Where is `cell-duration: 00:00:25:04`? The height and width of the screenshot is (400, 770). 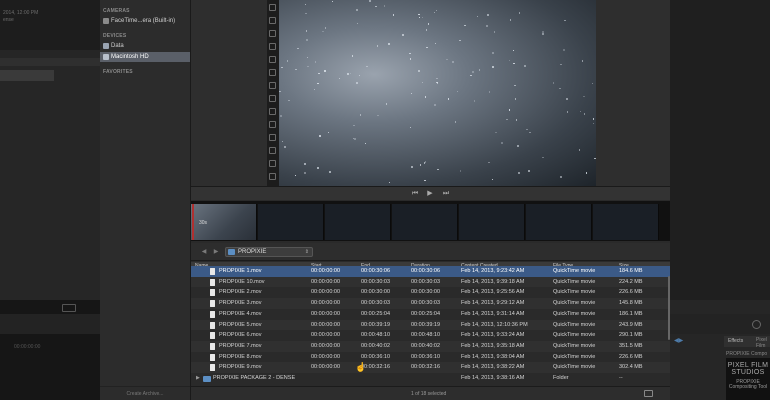
cell-duration: 00:00:25:04 is located at coordinates (426, 313).